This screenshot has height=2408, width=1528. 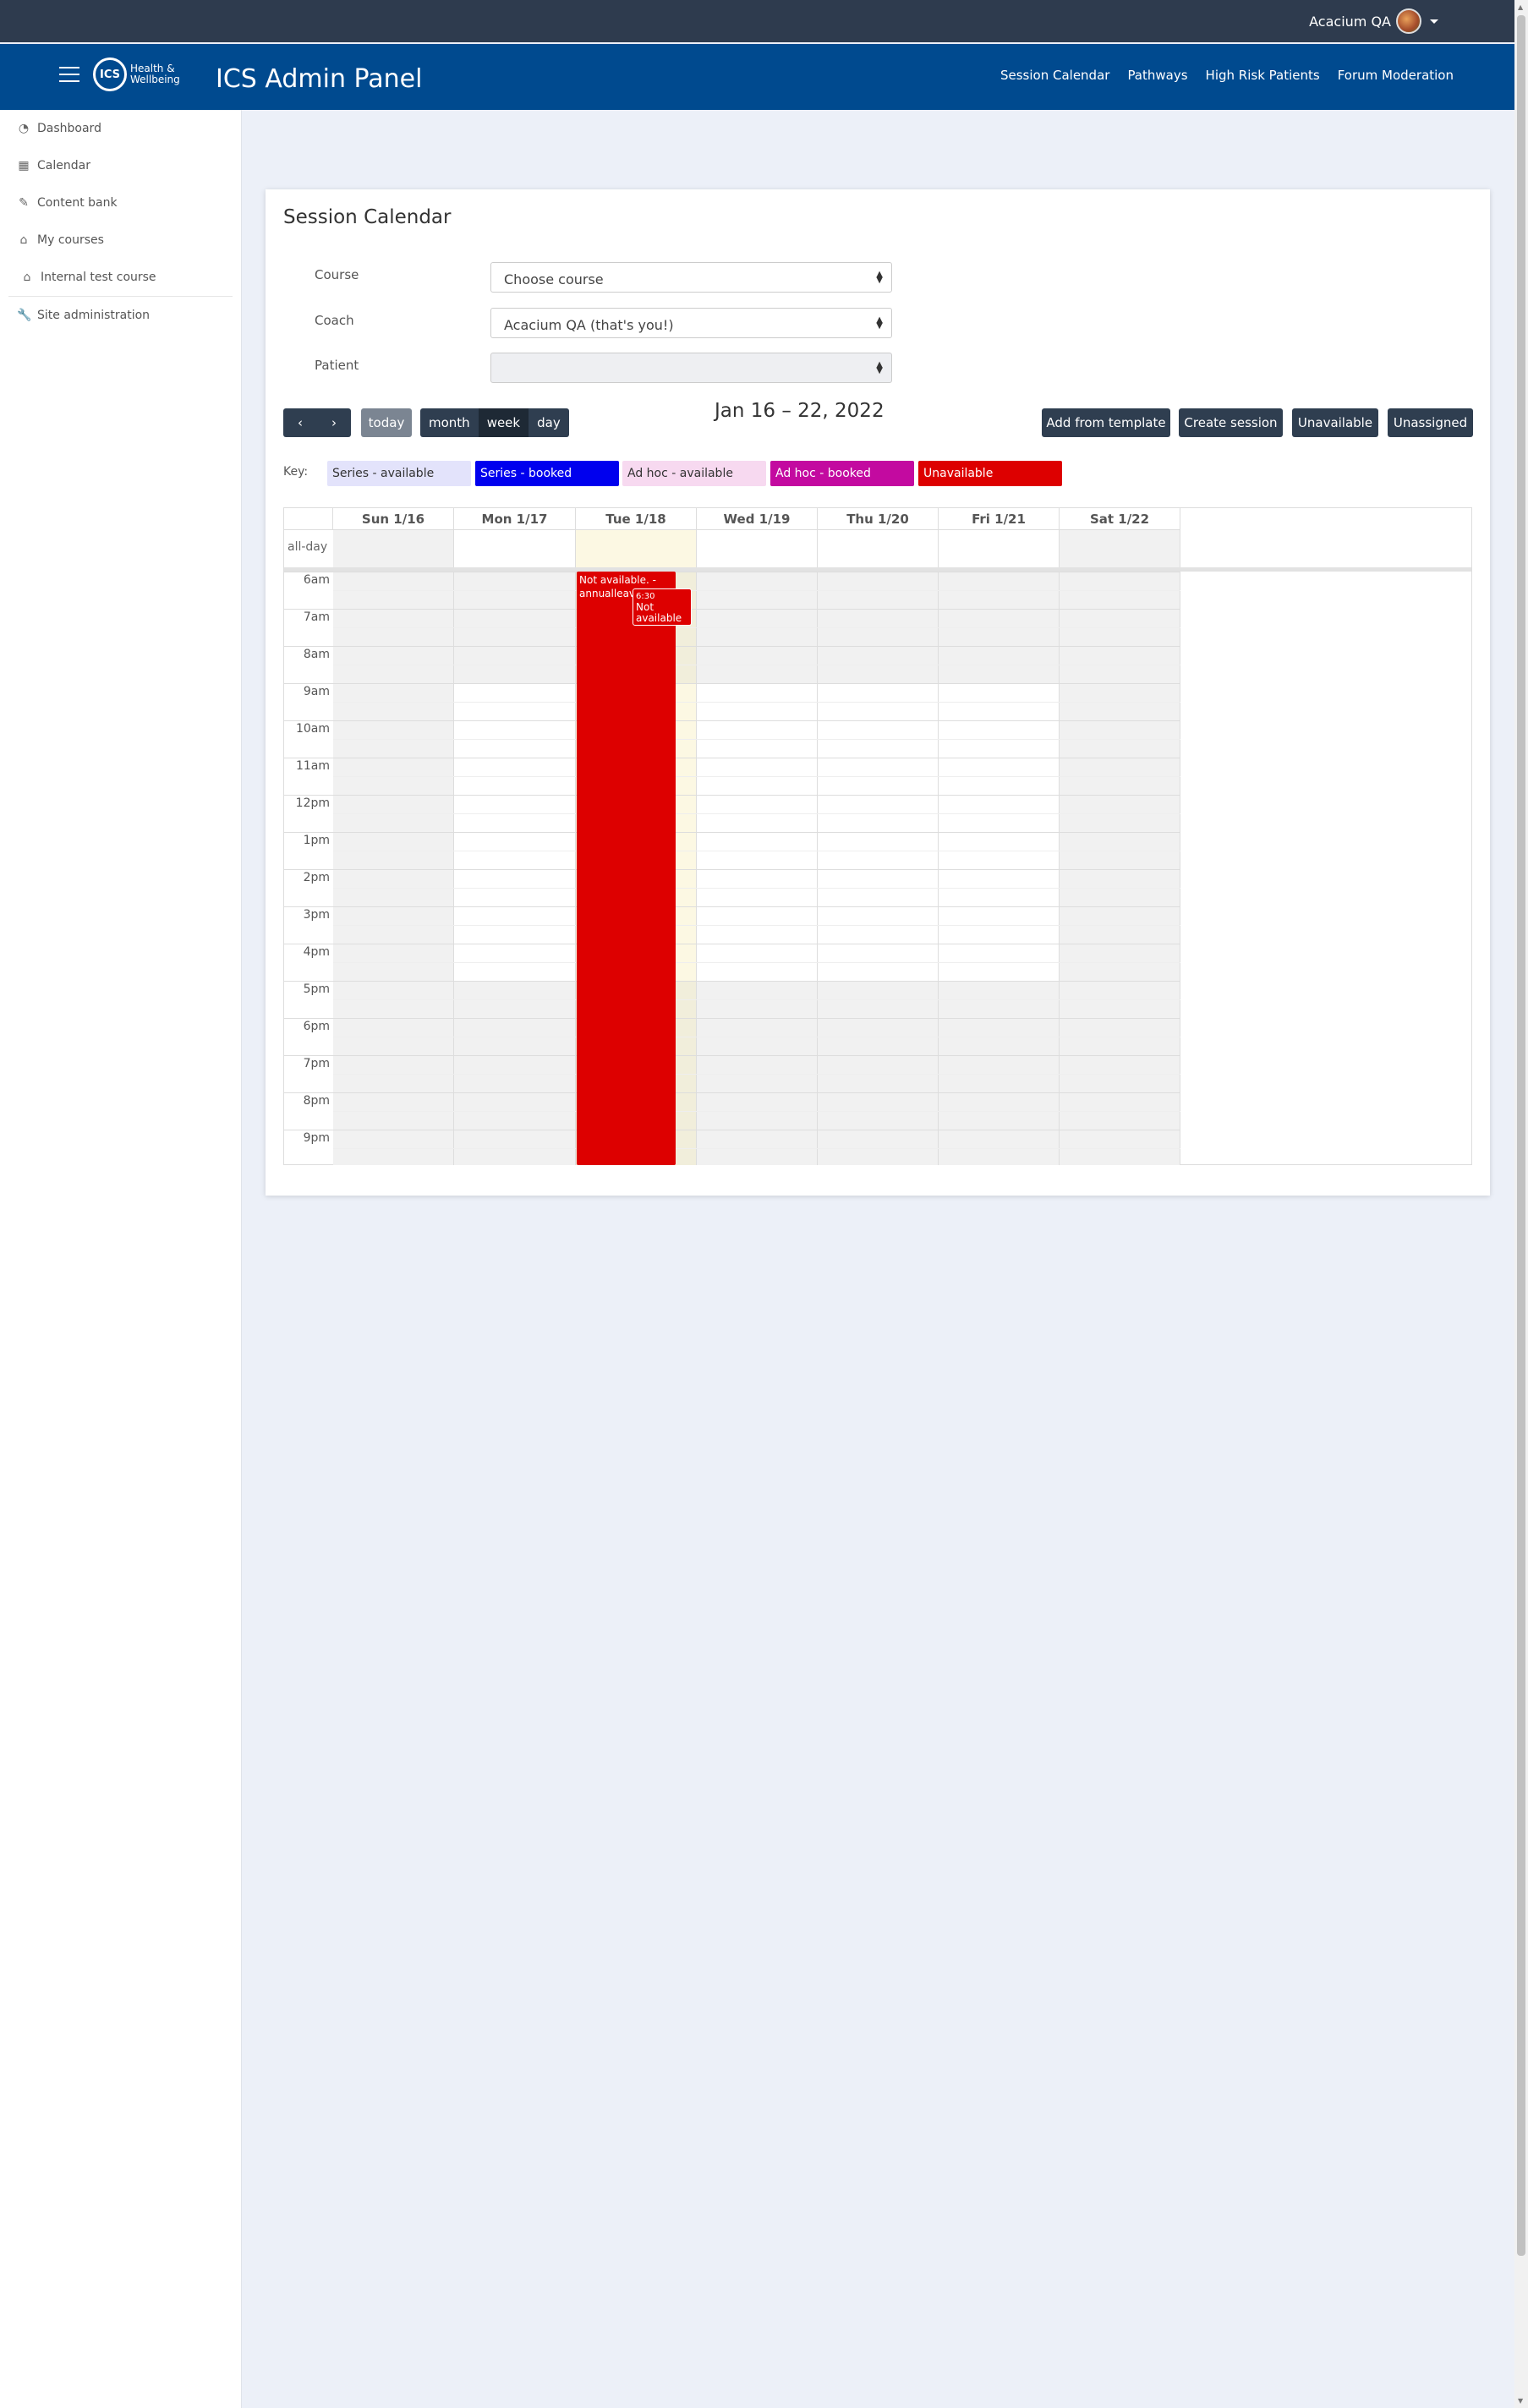 What do you see at coordinates (503, 422) in the screenshot?
I see `view-week-button: week` at bounding box center [503, 422].